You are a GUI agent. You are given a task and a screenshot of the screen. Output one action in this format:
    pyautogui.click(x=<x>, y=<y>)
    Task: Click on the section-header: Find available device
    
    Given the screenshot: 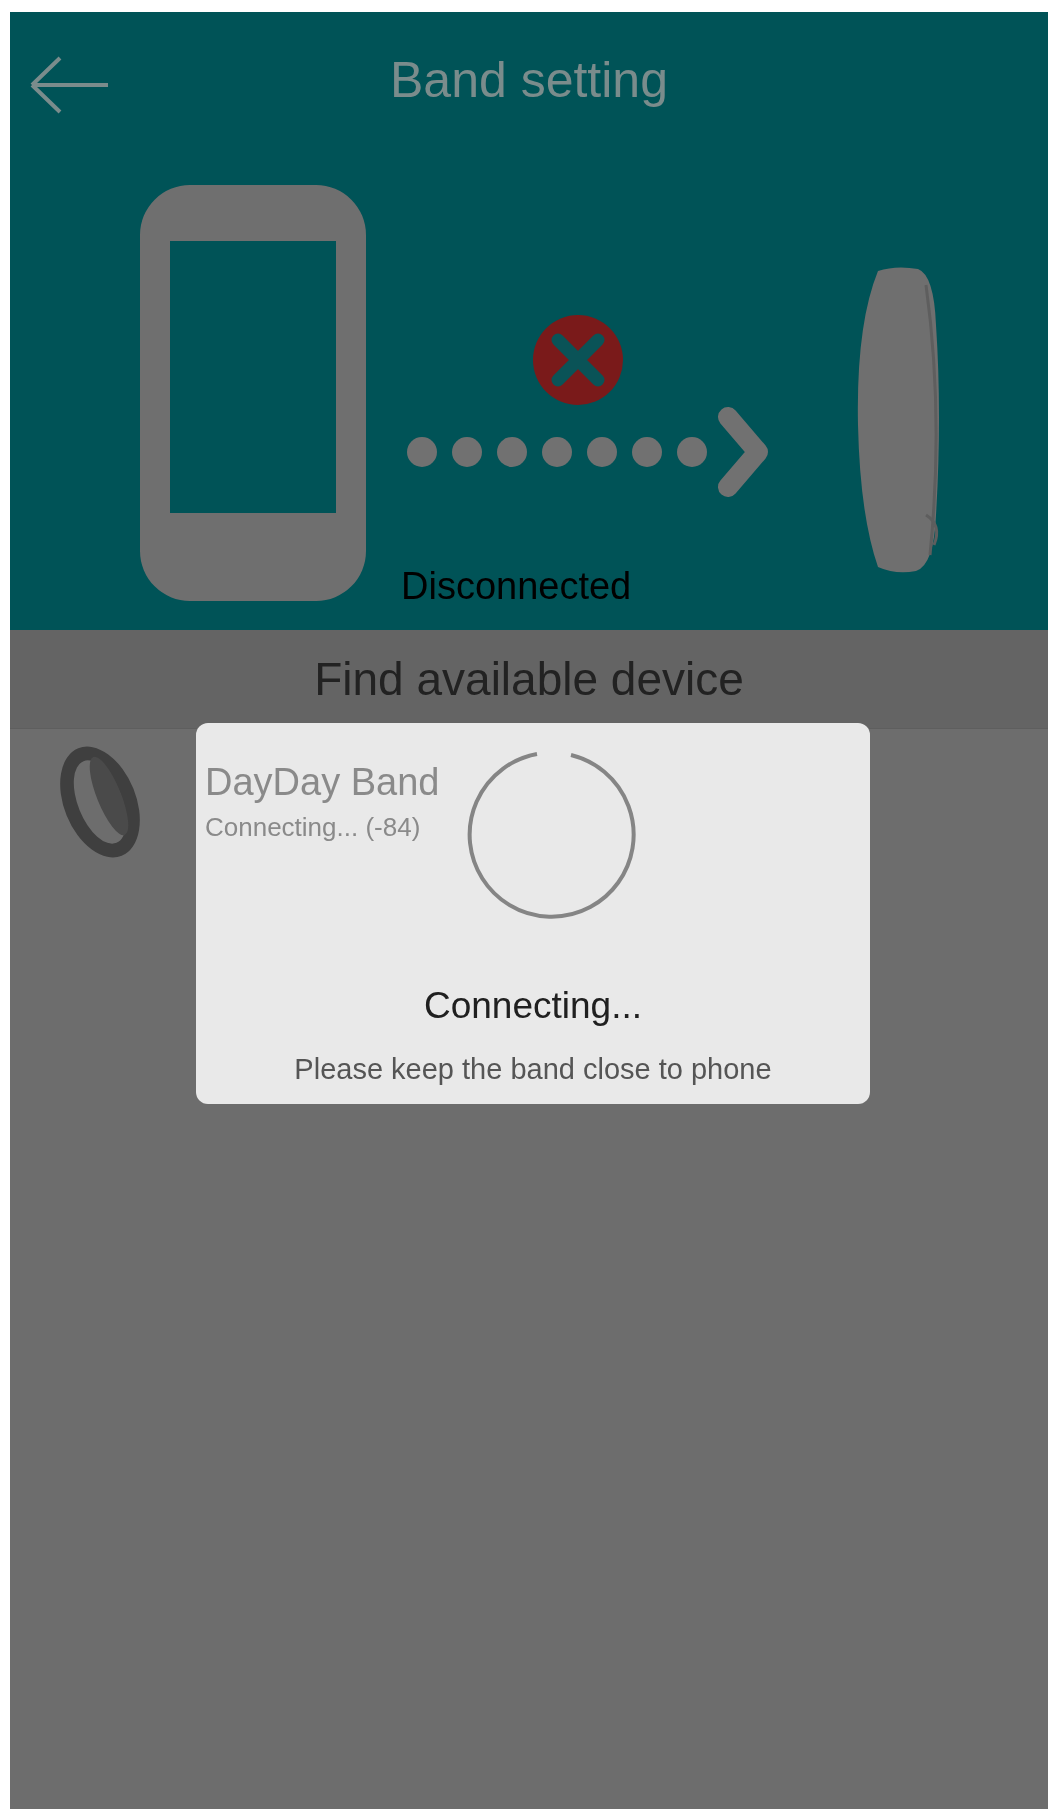 What is the action you would take?
    pyautogui.click(x=529, y=679)
    